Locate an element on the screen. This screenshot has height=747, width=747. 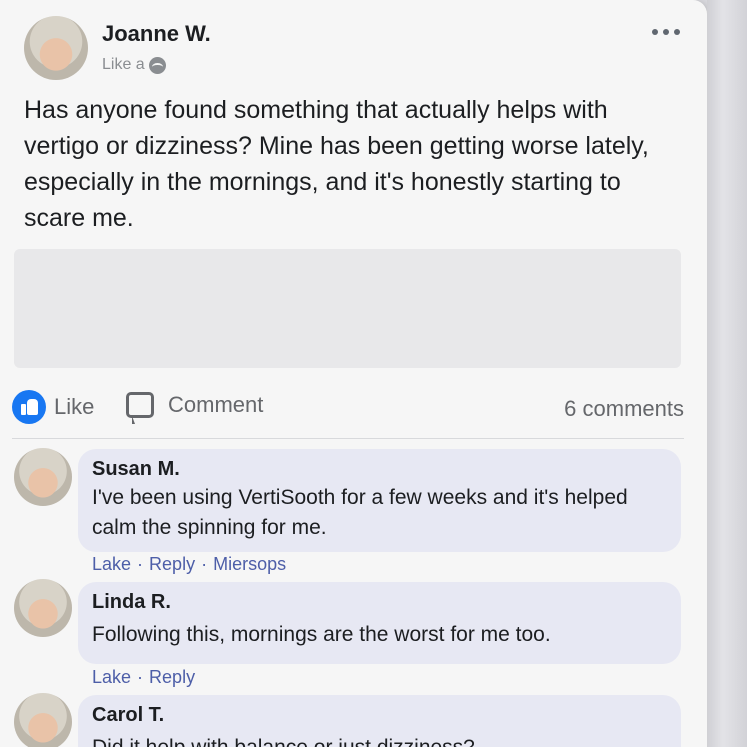
avatar is located at coordinates (56, 48).